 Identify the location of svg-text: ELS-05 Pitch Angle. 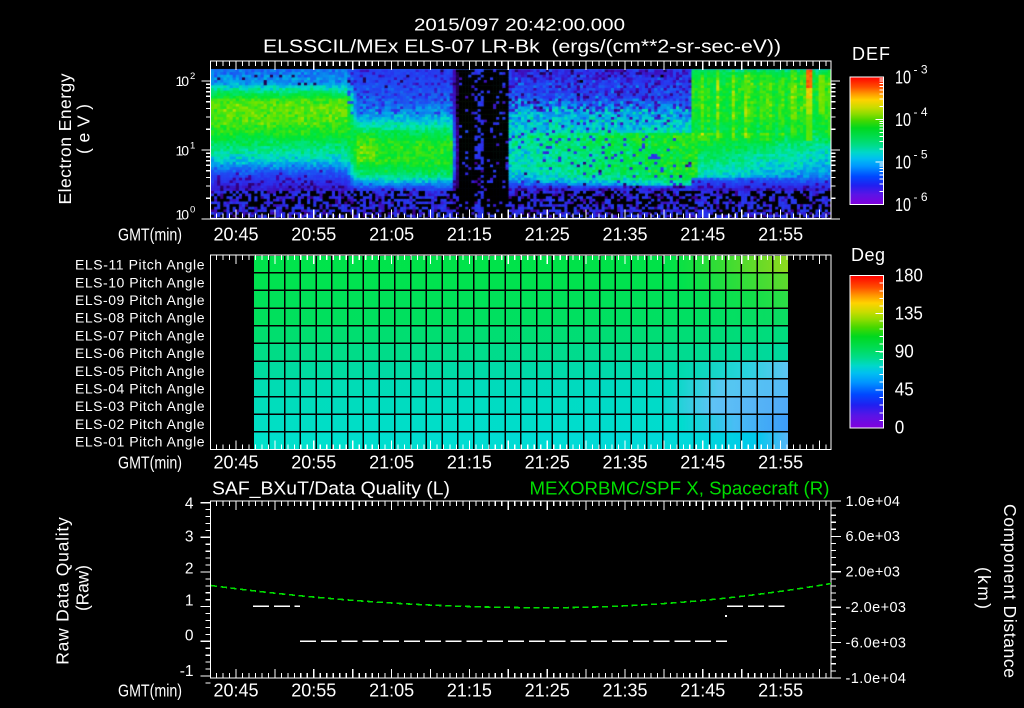
(140, 371).